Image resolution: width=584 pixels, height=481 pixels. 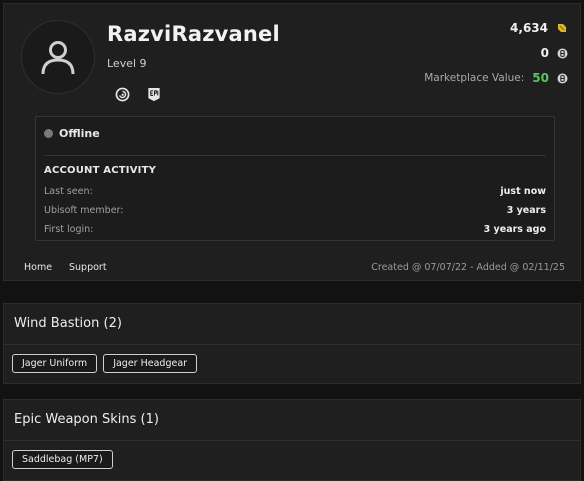 I want to click on status-dot-icon, so click(x=48, y=133).